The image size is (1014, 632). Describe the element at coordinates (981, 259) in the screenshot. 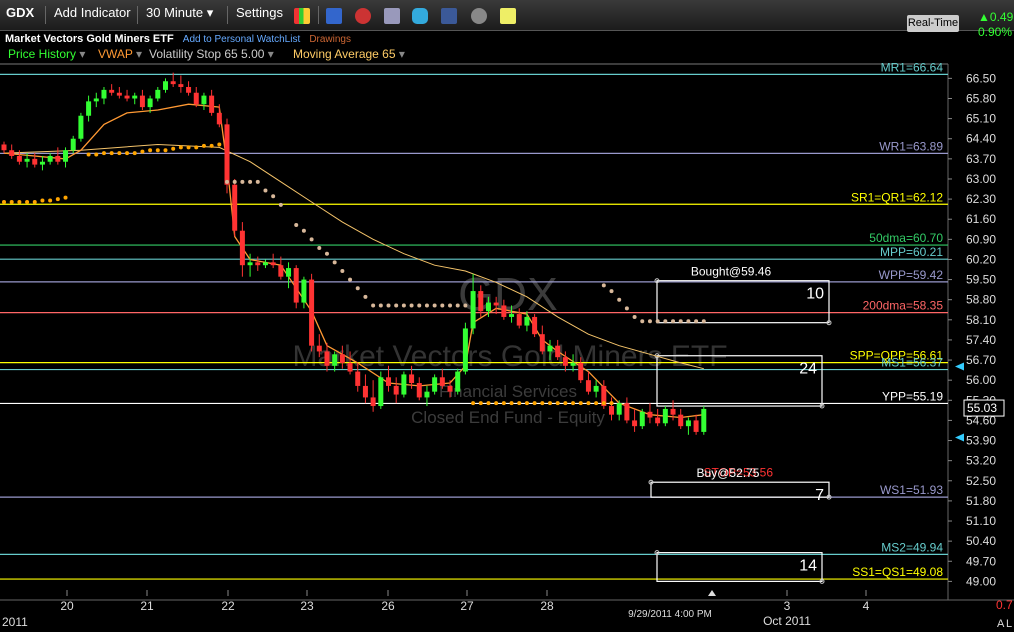

I see `y-tick-label: 60.20` at that location.